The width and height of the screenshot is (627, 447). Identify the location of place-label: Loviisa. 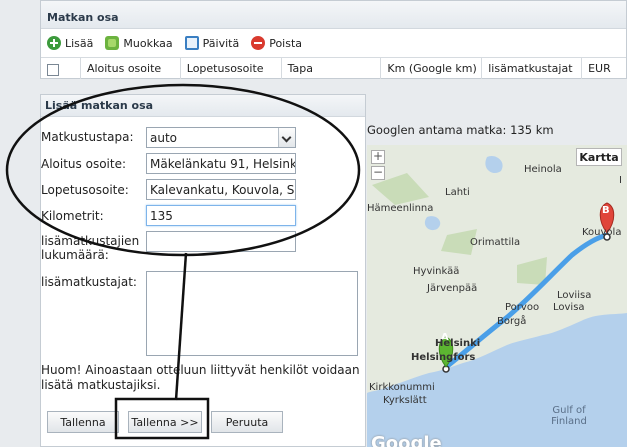
(574, 295).